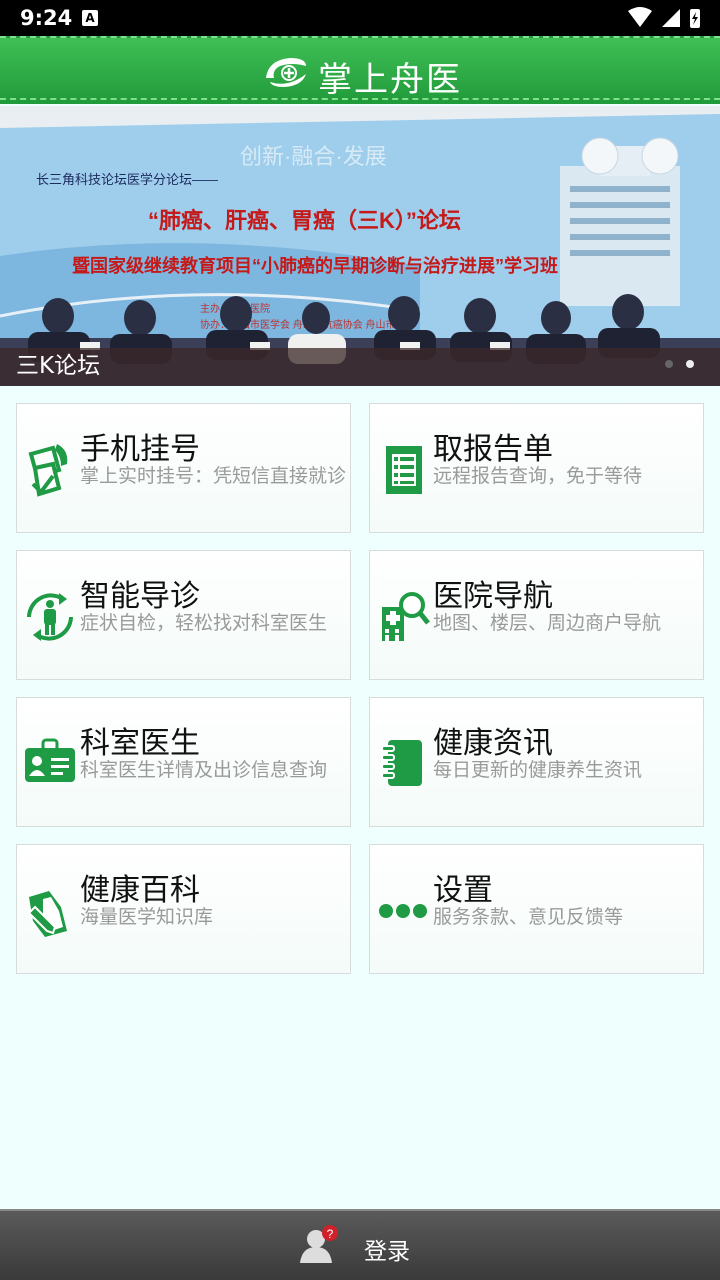  Describe the element at coordinates (147, 917) in the screenshot. I see `tile-subtitle: 海量医学知识库` at that location.